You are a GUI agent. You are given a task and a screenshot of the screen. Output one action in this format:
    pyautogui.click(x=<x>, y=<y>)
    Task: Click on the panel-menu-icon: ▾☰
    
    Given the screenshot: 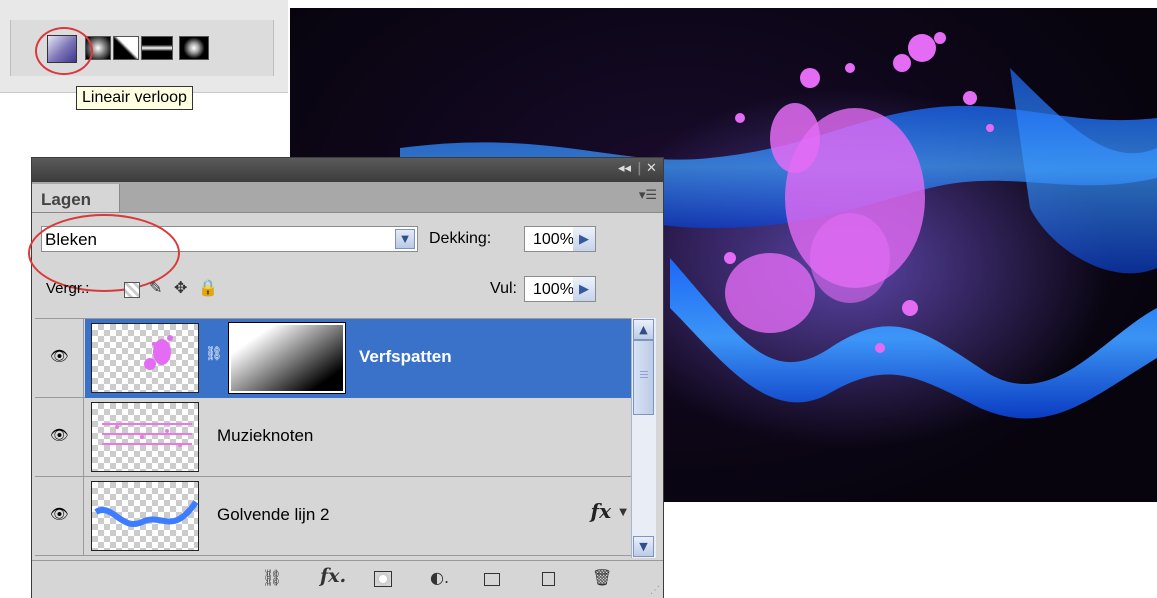 What is the action you would take?
    pyautogui.click(x=648, y=195)
    